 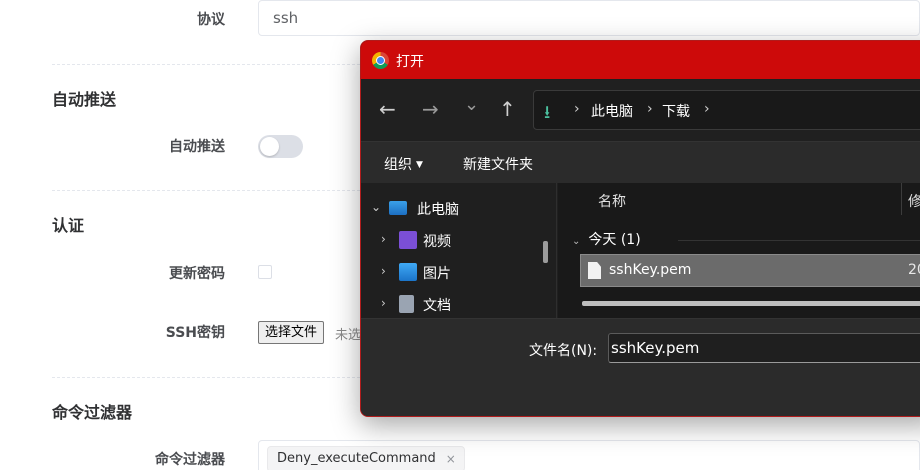 What do you see at coordinates (901, 199) in the screenshot?
I see `column-separator` at bounding box center [901, 199].